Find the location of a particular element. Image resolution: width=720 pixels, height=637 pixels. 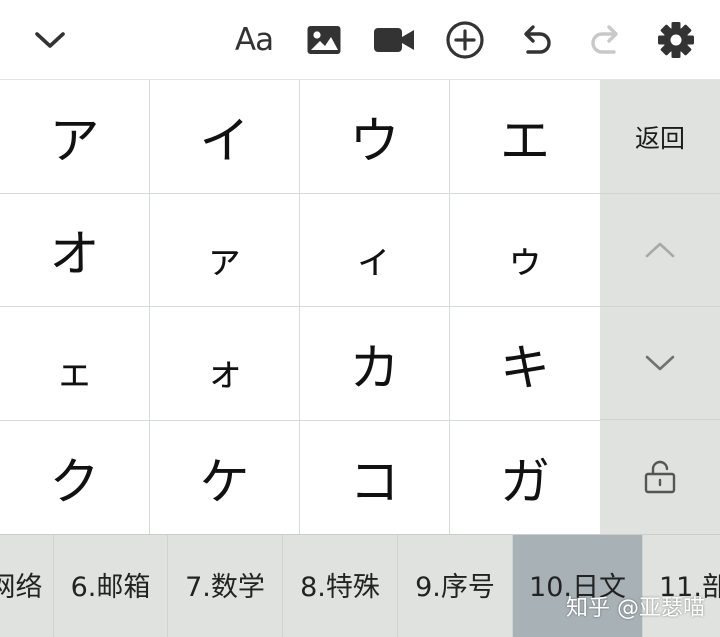

side-panel: 返回 is located at coordinates (660, 307).